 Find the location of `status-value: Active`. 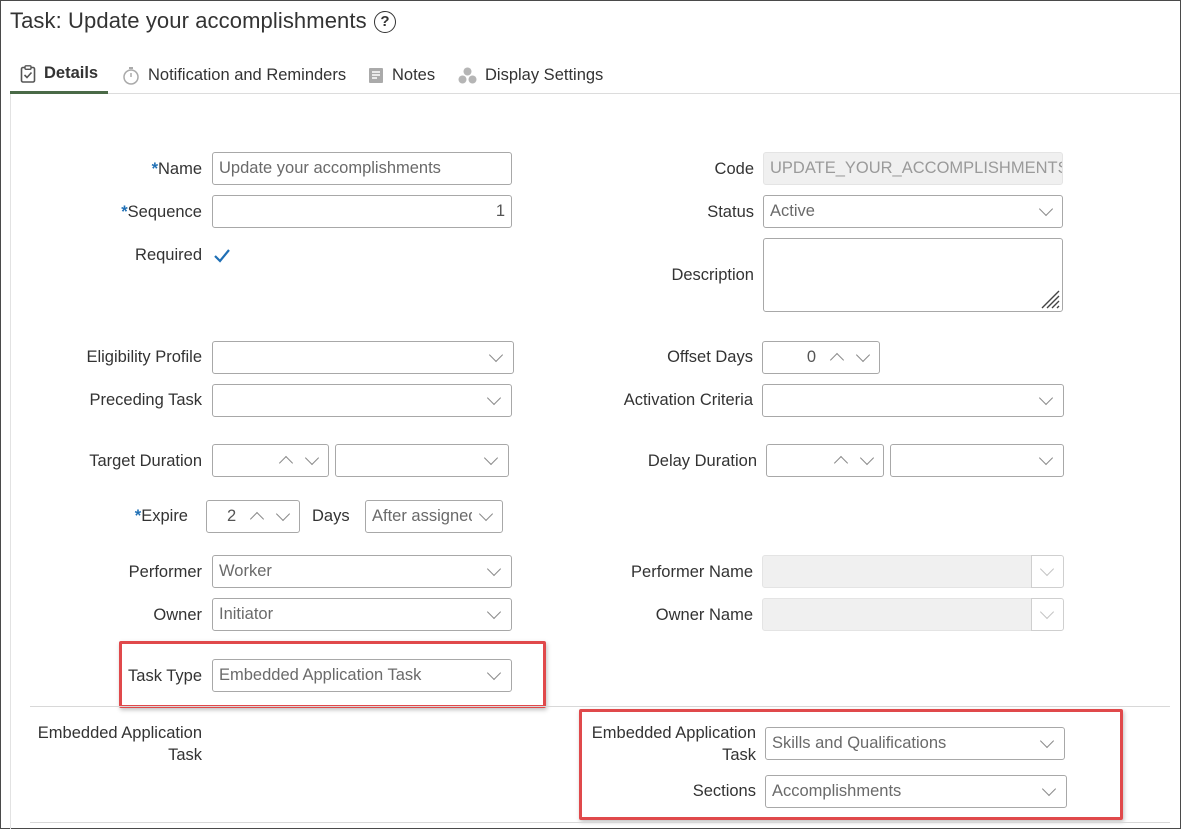

status-value: Active is located at coordinates (792, 211).